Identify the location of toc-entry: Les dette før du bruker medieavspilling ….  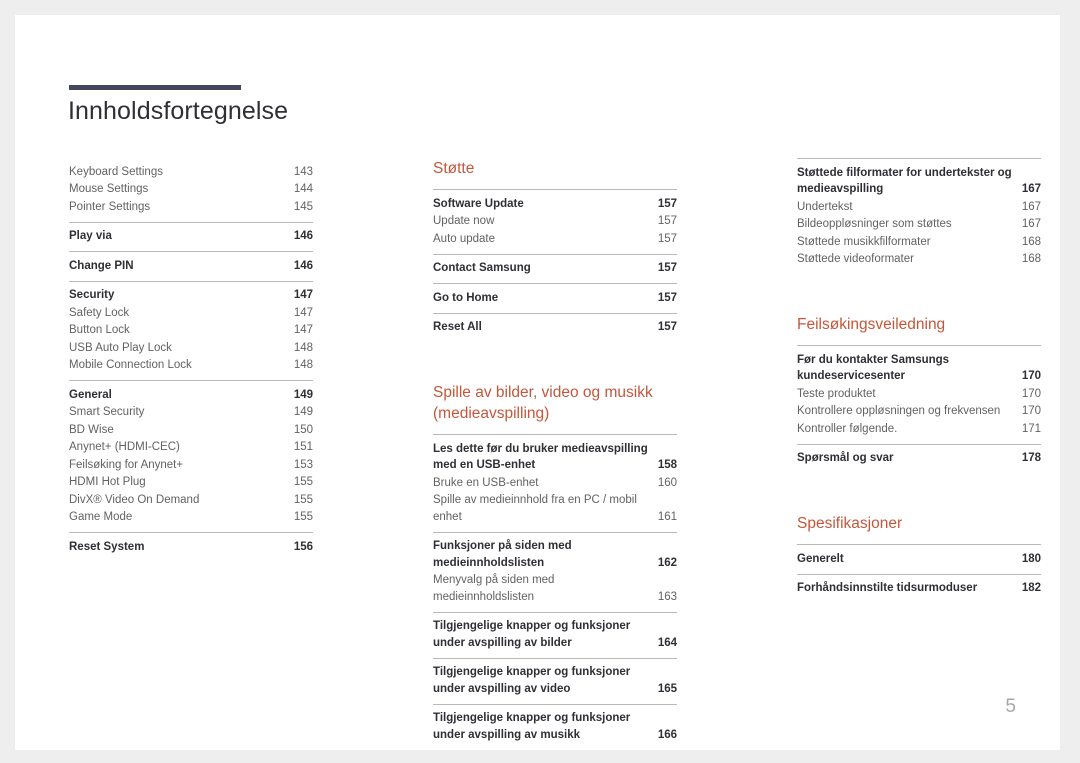
(555, 457).